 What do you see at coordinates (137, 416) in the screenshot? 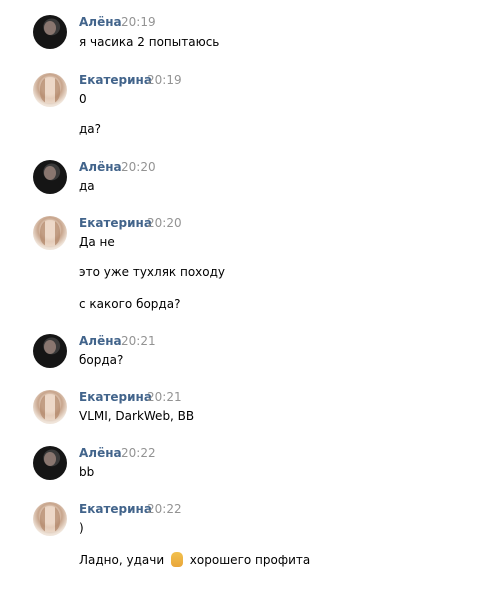
I see `message-text: VLMI, DarkWeb, BB` at bounding box center [137, 416].